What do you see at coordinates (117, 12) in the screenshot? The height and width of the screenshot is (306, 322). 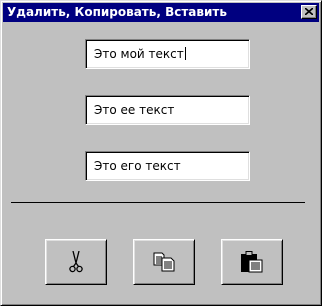 I see `window-title: Удалить, Копировать, Вставить` at bounding box center [117, 12].